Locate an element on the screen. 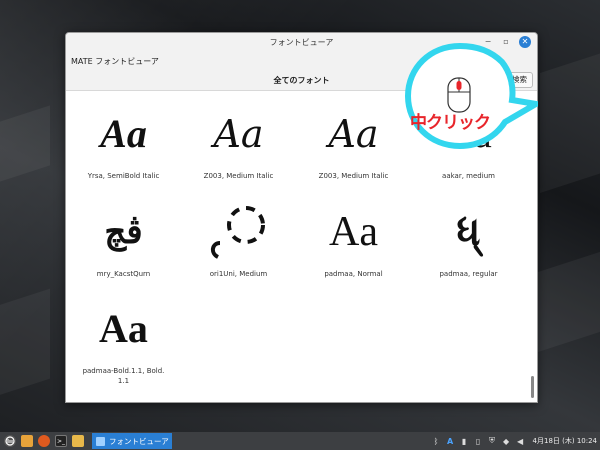 The height and width of the screenshot is (450, 600). font-name: ori1Uni, Medium is located at coordinates (238, 274).